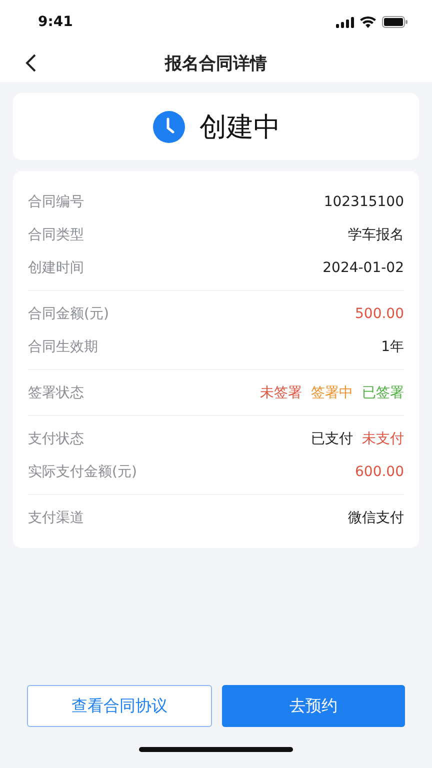 The height and width of the screenshot is (768, 432). Describe the element at coordinates (281, 393) in the screenshot. I see `field-value: 未签署` at that location.